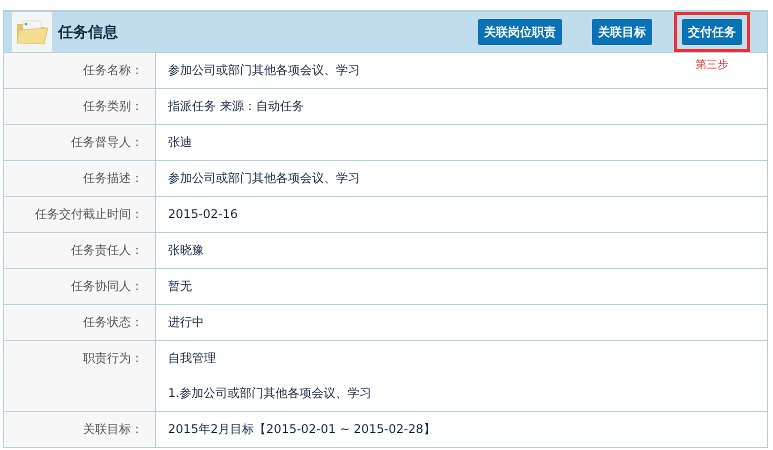  Describe the element at coordinates (113, 70) in the screenshot. I see `field-label: 任务名称：` at that location.